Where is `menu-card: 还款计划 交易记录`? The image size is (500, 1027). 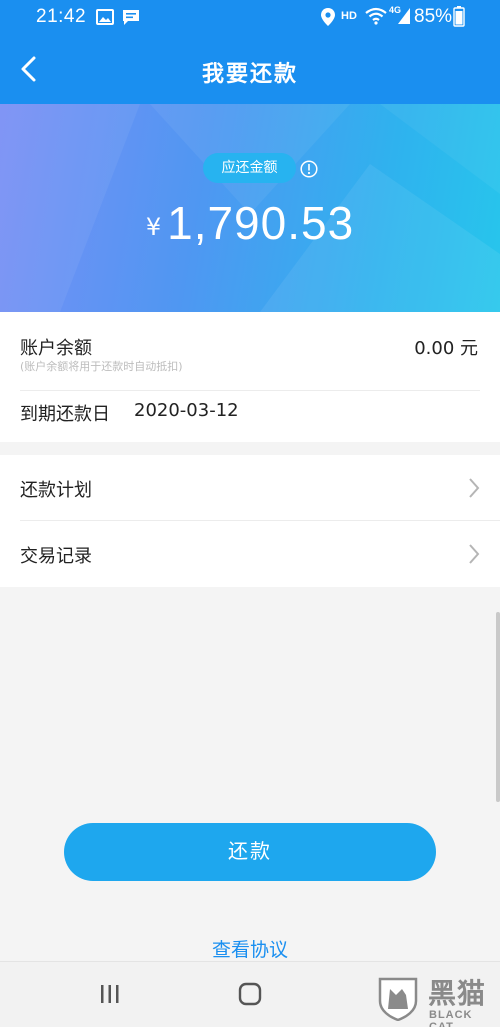 menu-card: 还款计划 交易记录 is located at coordinates (250, 521).